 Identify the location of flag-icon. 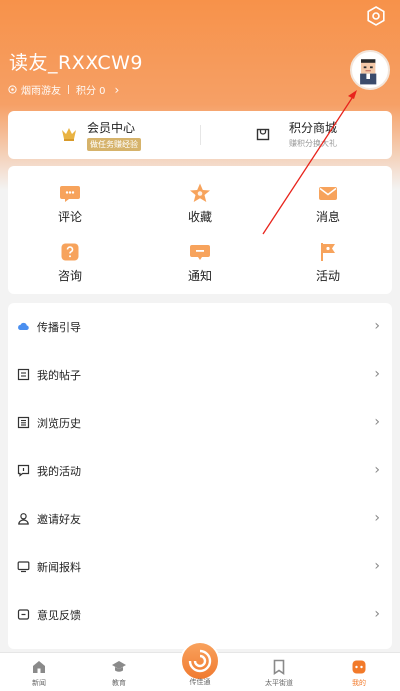
(328, 252).